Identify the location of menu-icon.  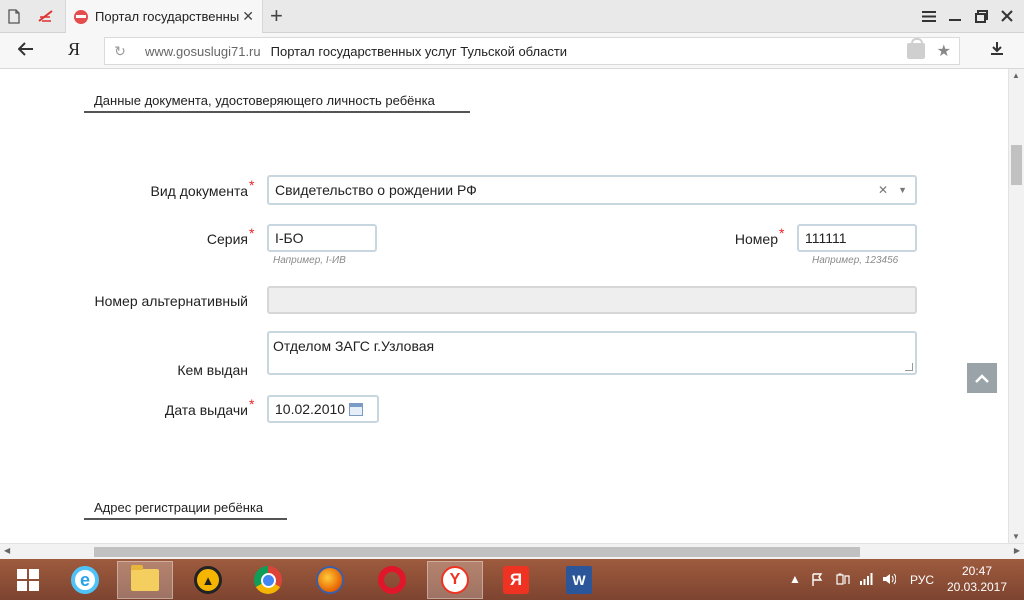
(929, 16).